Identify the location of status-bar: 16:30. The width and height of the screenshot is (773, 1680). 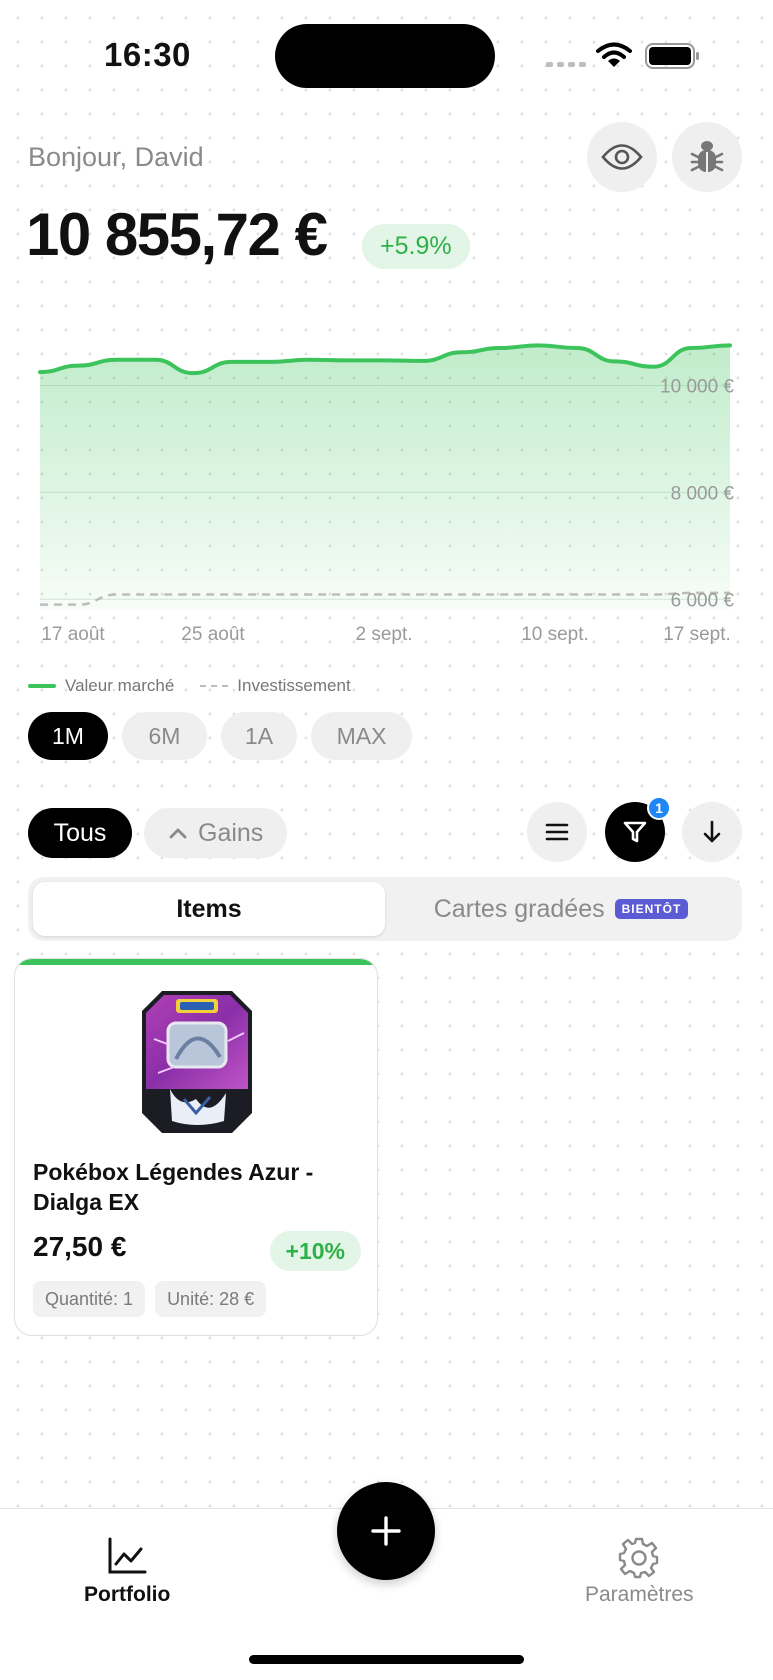
(386, 55).